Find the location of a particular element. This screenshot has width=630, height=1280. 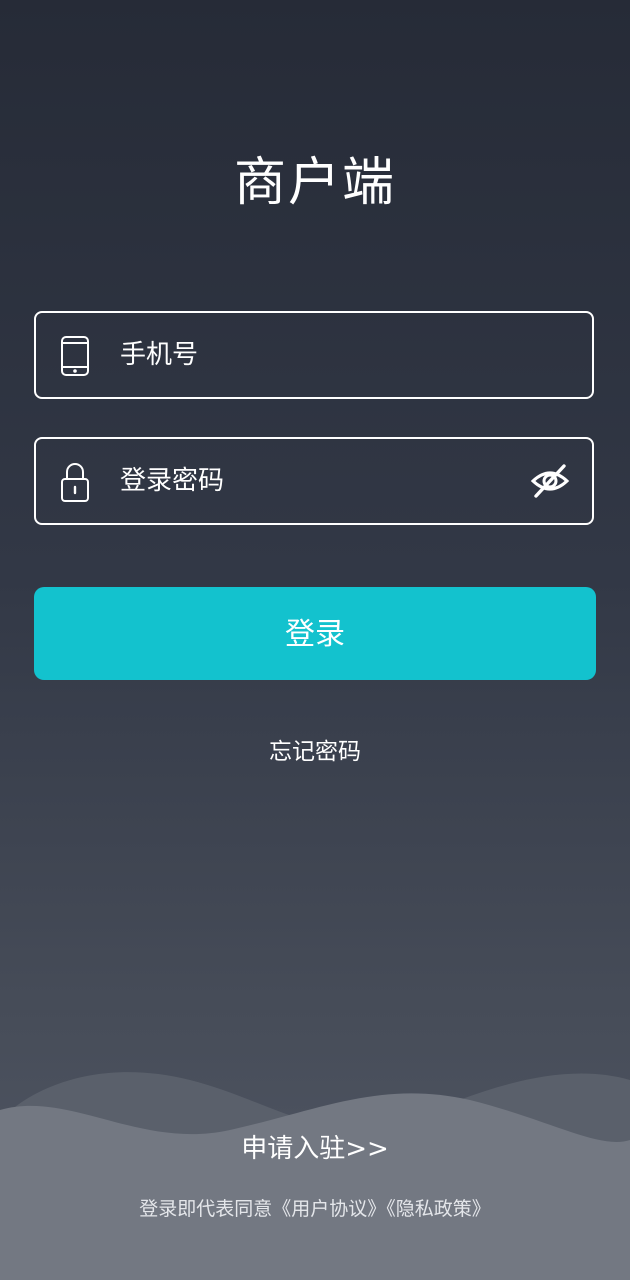

phone-field is located at coordinates (314, 355).